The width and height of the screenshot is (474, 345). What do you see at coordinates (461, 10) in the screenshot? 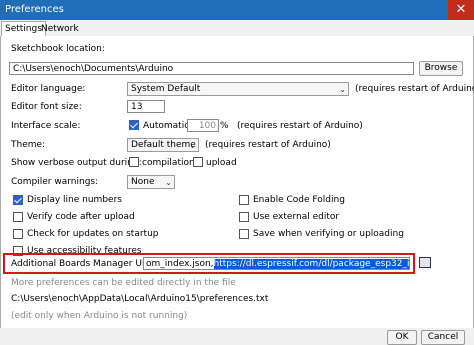
I see `close-icon: ✕` at bounding box center [461, 10].